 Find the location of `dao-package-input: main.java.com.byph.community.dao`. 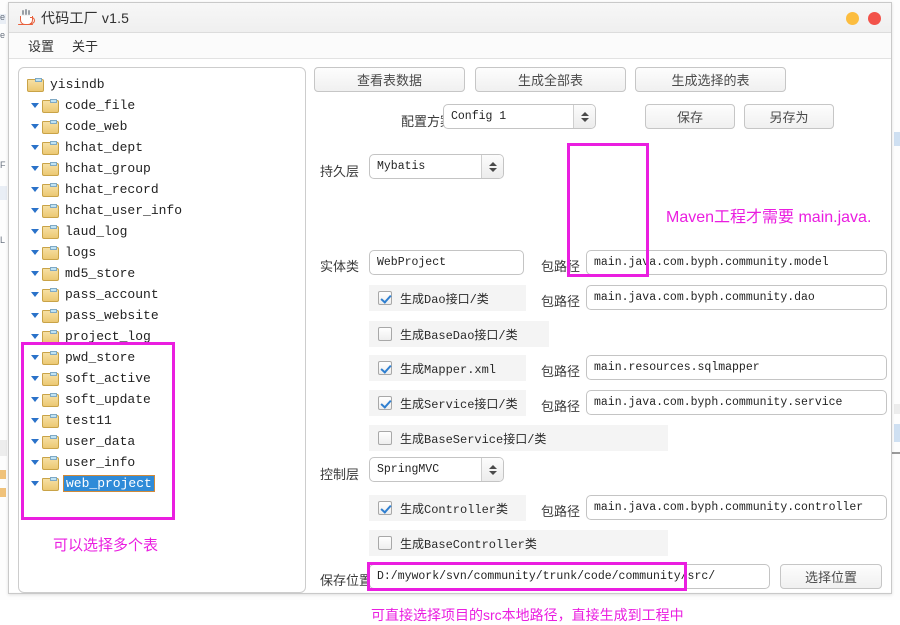

dao-package-input: main.java.com.byph.community.dao is located at coordinates (736, 297).